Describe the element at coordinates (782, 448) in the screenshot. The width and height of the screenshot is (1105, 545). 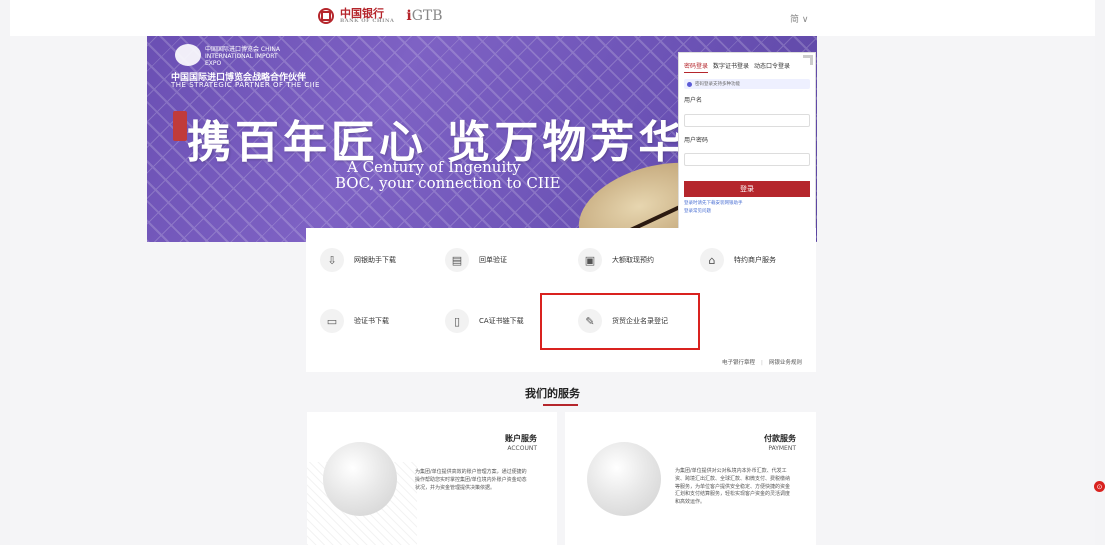
I see `card-sub: PAYMENT` at that location.